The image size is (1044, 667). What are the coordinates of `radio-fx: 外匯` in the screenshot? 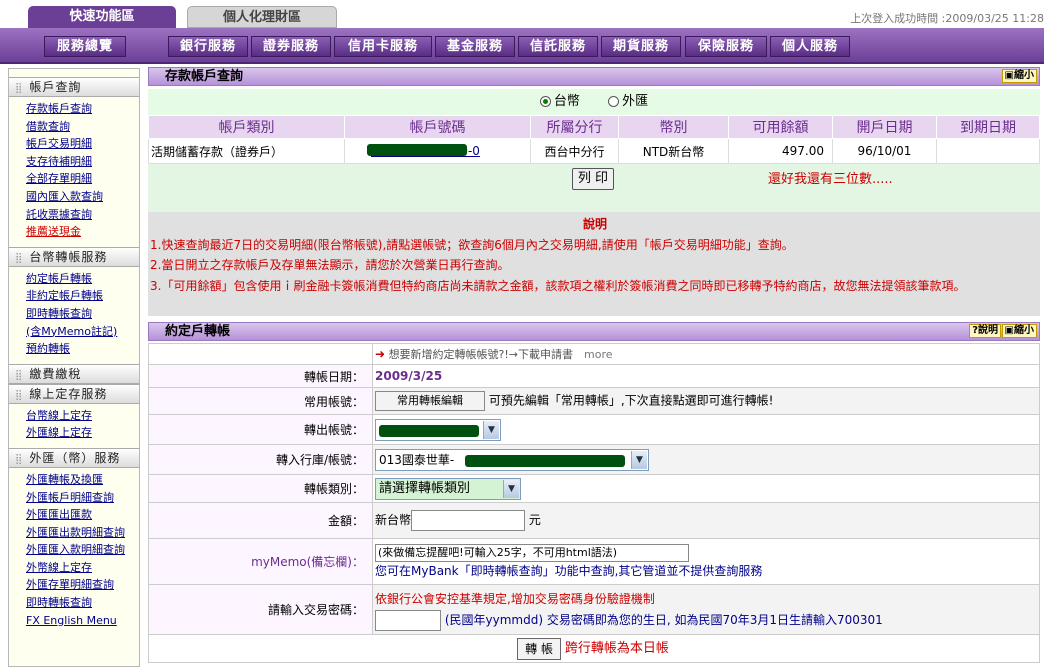 It's located at (628, 101).